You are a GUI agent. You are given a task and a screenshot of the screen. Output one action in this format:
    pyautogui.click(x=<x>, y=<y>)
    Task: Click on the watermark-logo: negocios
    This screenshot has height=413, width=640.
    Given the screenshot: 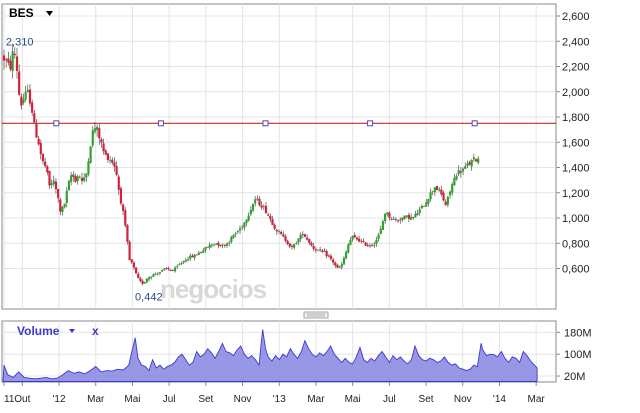 What is the action you would take?
    pyautogui.click(x=213, y=289)
    